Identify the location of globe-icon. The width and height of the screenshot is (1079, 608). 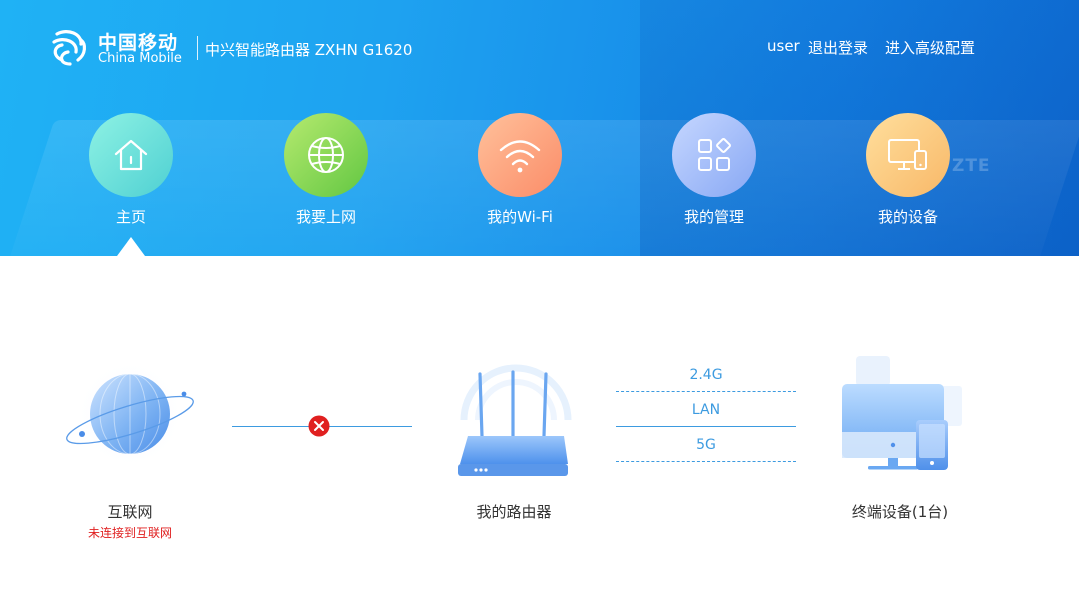
(326, 155).